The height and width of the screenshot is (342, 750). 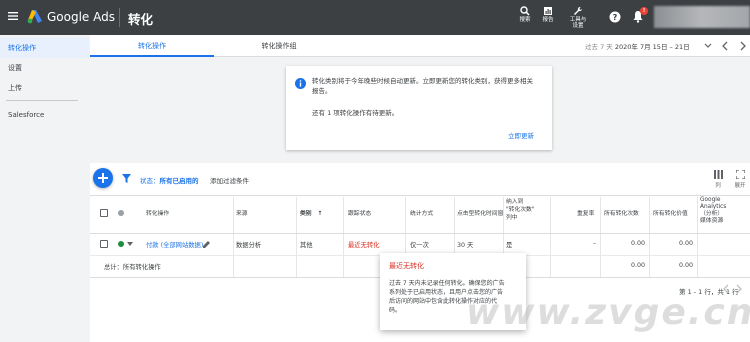 What do you see at coordinates (685, 265) in the screenshot?
I see `total-all-conversion-value: 0.00` at bounding box center [685, 265].